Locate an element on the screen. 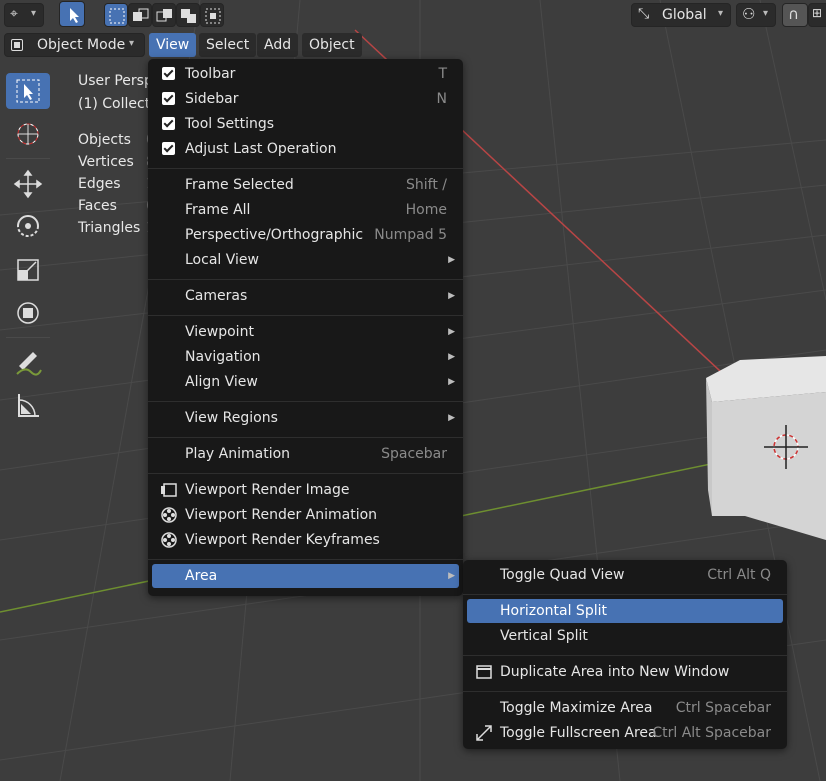 The height and width of the screenshot is (781, 826). menu-item-viewport-render-animation: Viewport Render Animation is located at coordinates (305, 515).